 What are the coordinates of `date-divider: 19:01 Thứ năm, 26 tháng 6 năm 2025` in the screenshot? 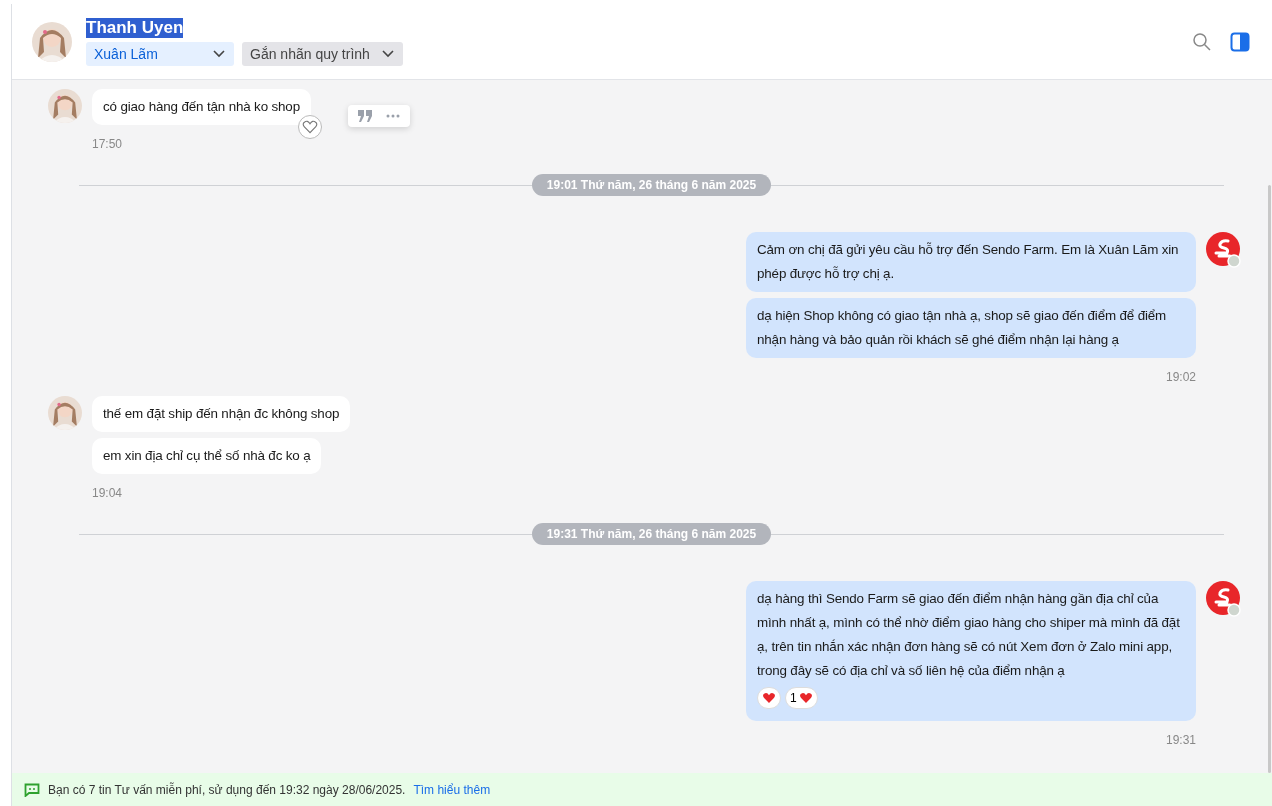 It's located at (651, 185).